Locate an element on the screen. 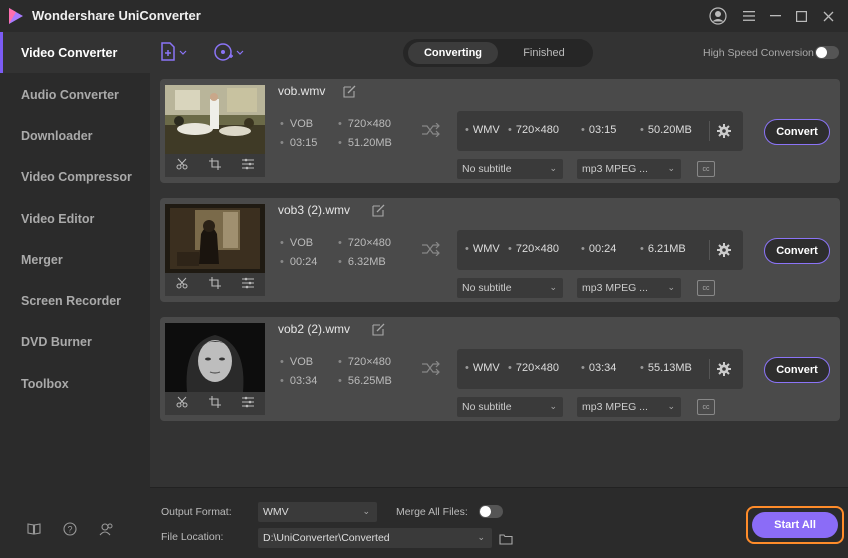  high-speed-label: High Speed Conversion is located at coordinates (758, 53).